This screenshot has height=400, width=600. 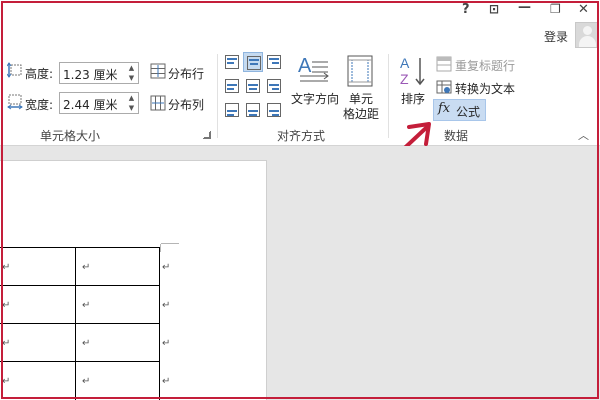 I want to click on align-bottom-left-button, so click(x=232, y=110).